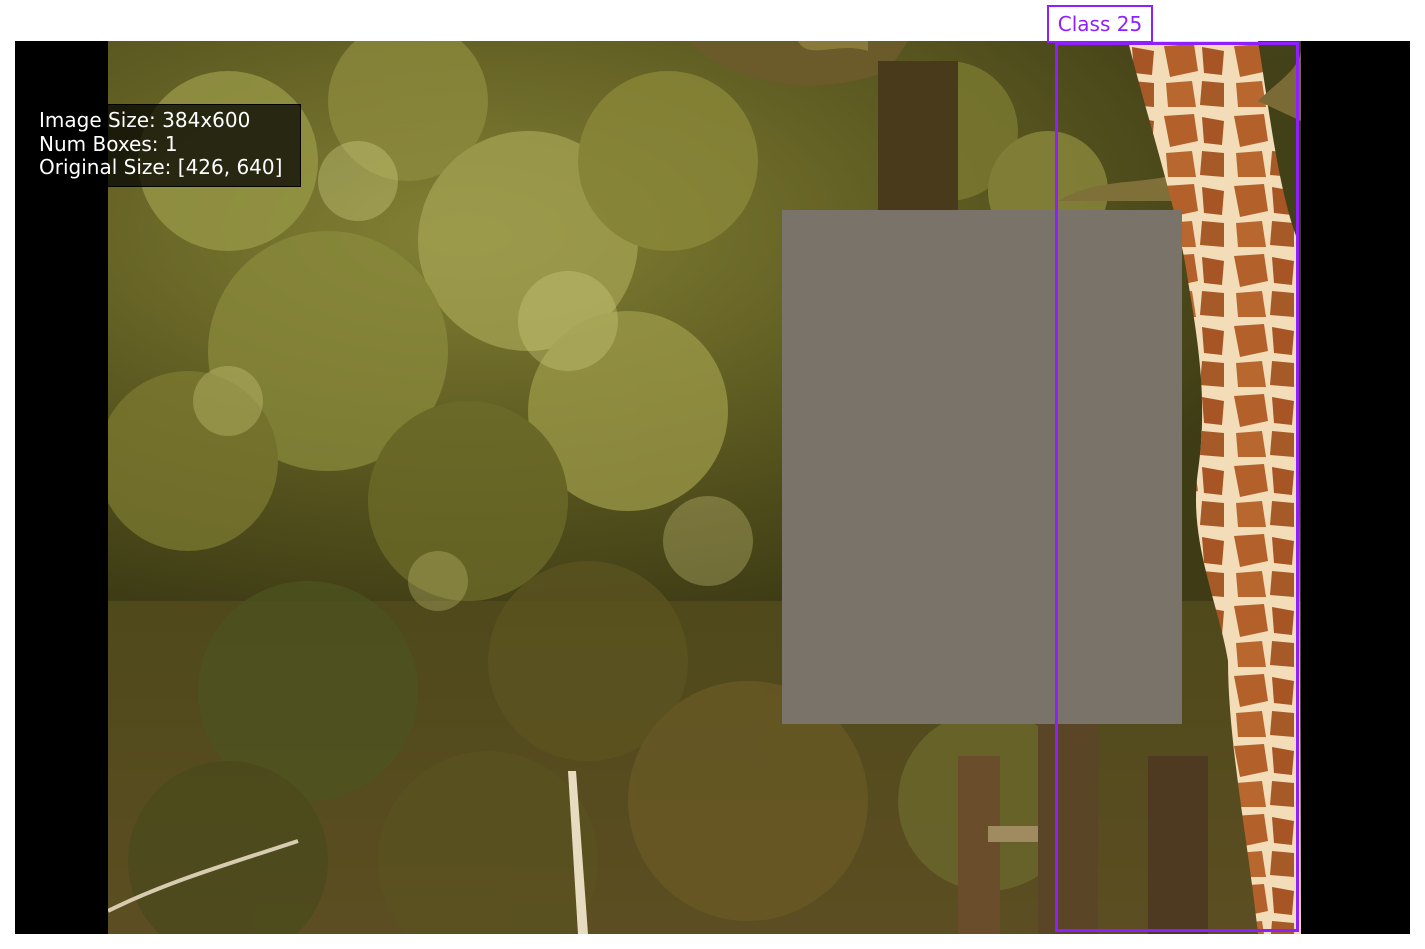 This screenshot has width=1425, height=949. I want to click on num-boxes-text: Num Boxes: 1, so click(108, 144).